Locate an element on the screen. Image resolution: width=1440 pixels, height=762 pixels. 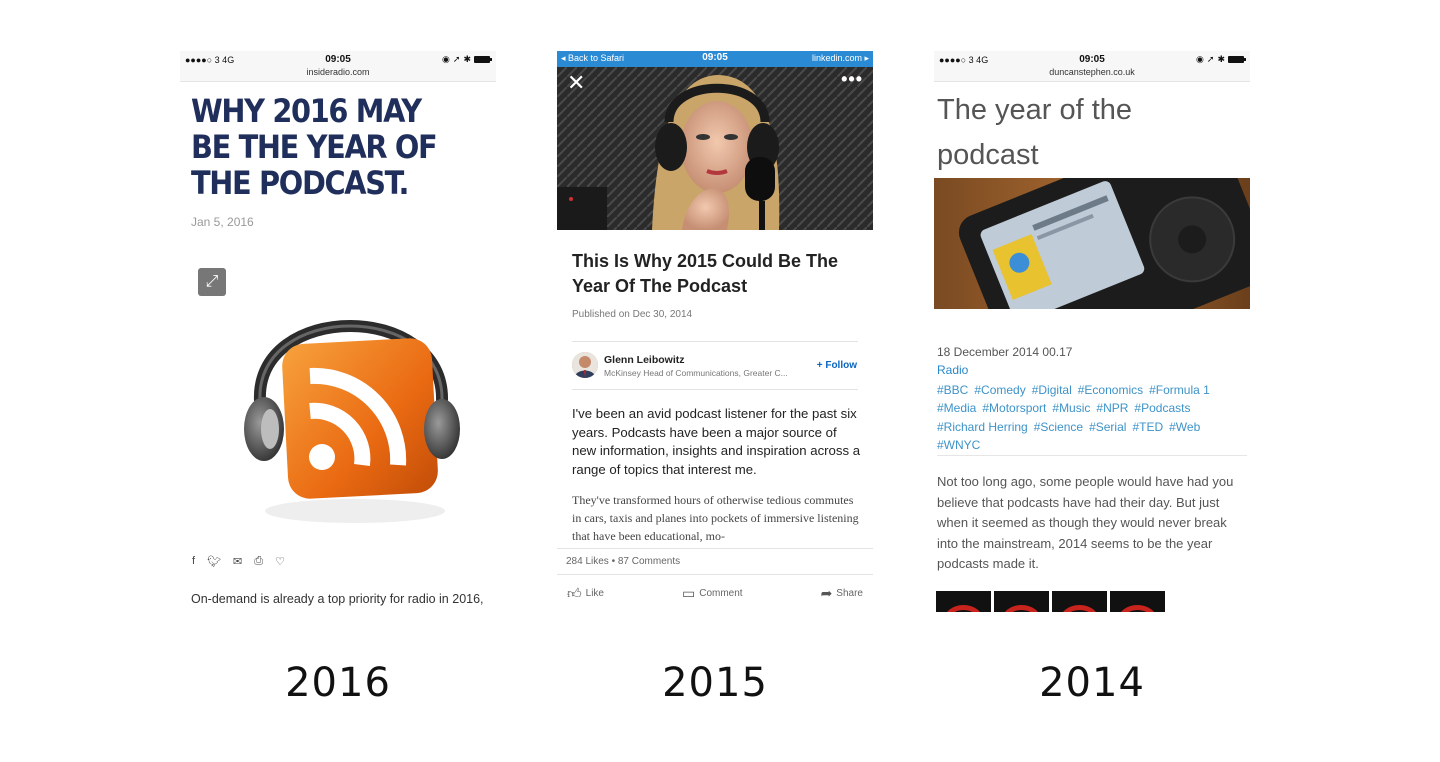
share-bar: f 🐦︎ ✉ ⎙ ♡ is located at coordinates (238, 561).